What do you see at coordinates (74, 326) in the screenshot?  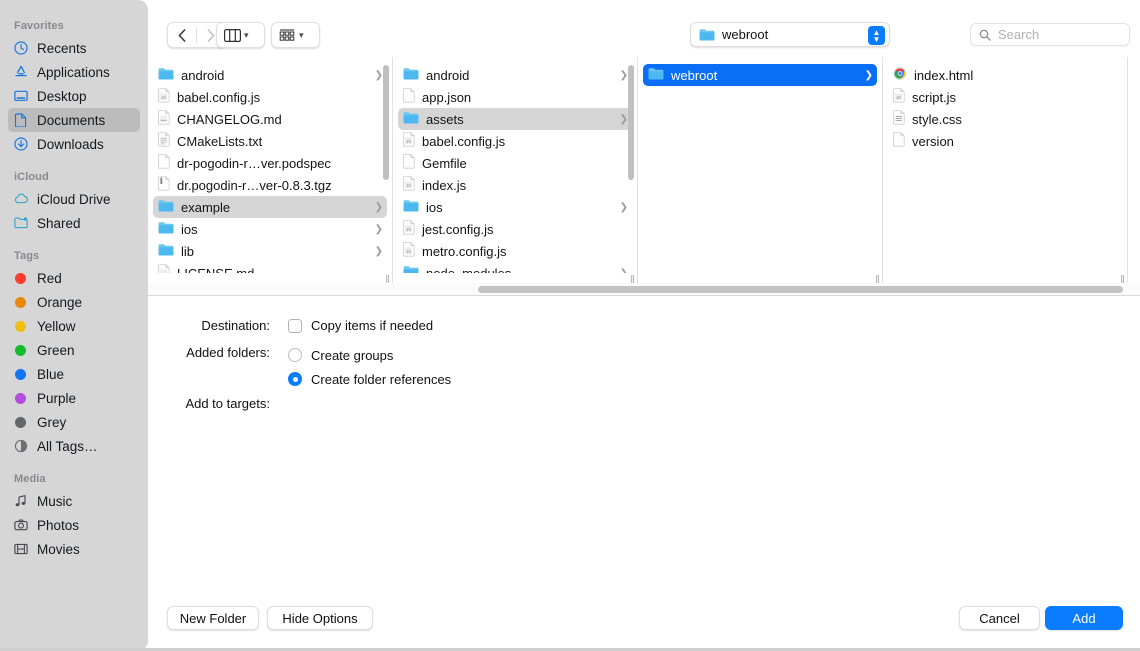 I see `sidebar-item-yellow: Yellow` at bounding box center [74, 326].